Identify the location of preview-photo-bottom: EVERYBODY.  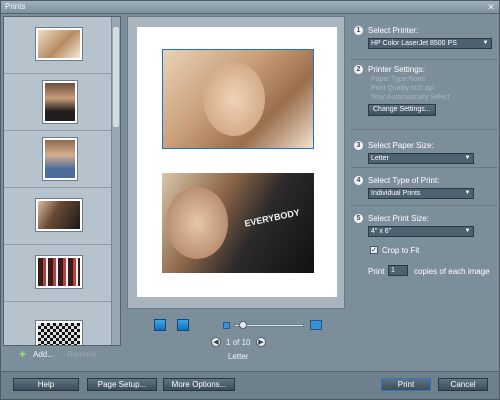
(238, 223).